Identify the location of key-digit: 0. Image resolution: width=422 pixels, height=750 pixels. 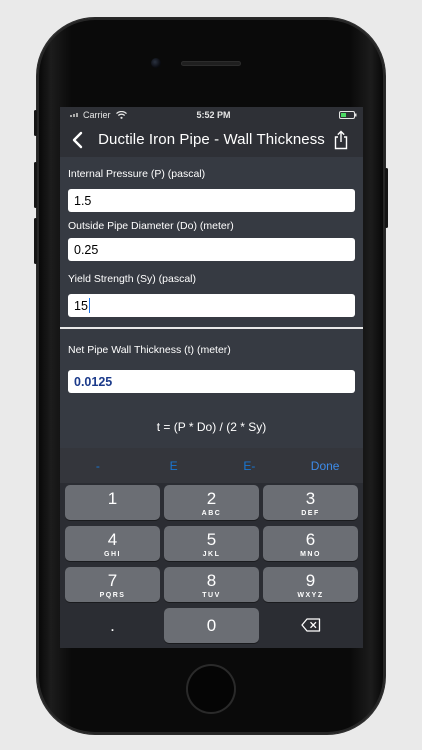
(211, 625).